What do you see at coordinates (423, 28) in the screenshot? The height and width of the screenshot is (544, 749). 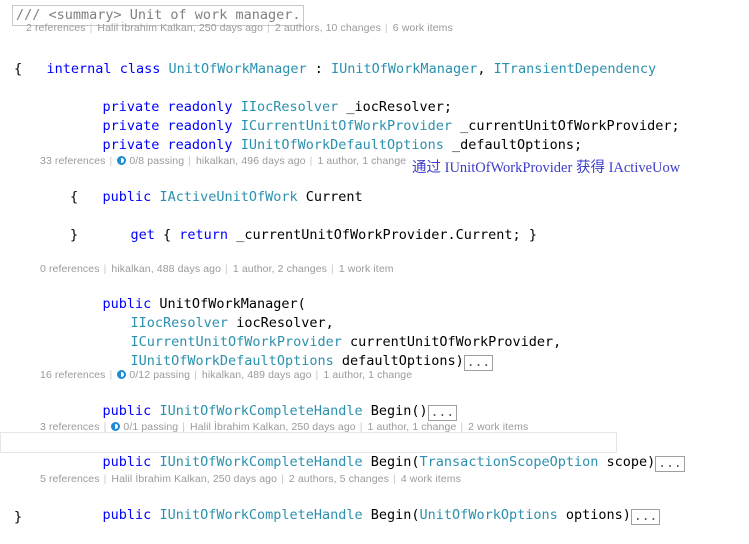 I see `codelens-work-items: 6 work items` at bounding box center [423, 28].